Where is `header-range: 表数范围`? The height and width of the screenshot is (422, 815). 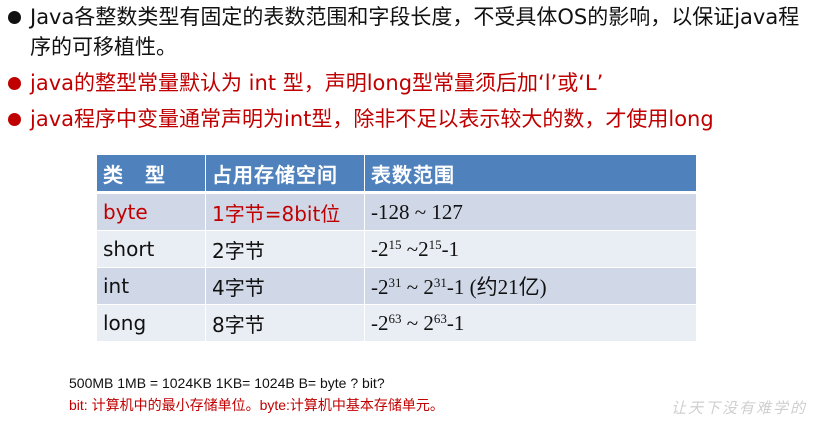
header-range: 表数范围 is located at coordinates (531, 174).